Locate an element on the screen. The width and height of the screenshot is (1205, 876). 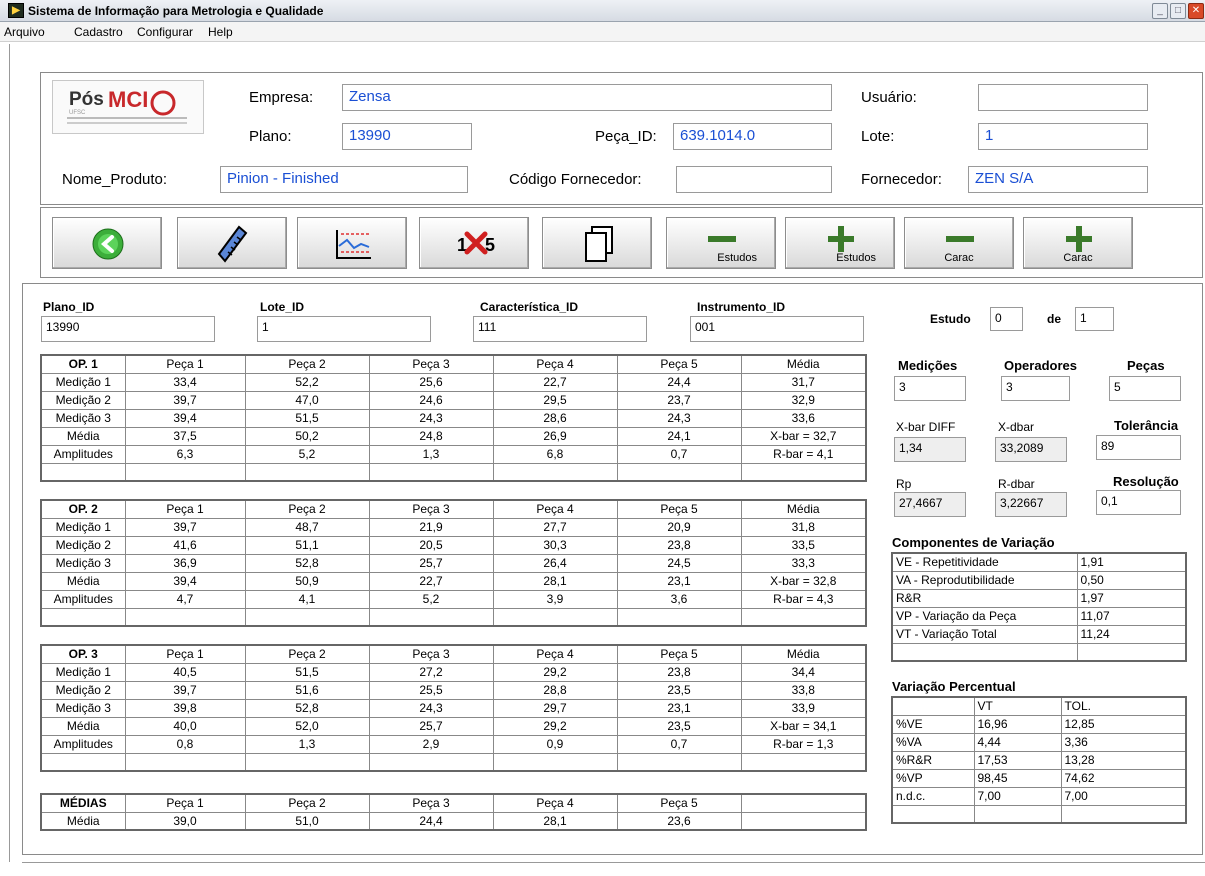
lote-field: 1 is located at coordinates (1063, 136).